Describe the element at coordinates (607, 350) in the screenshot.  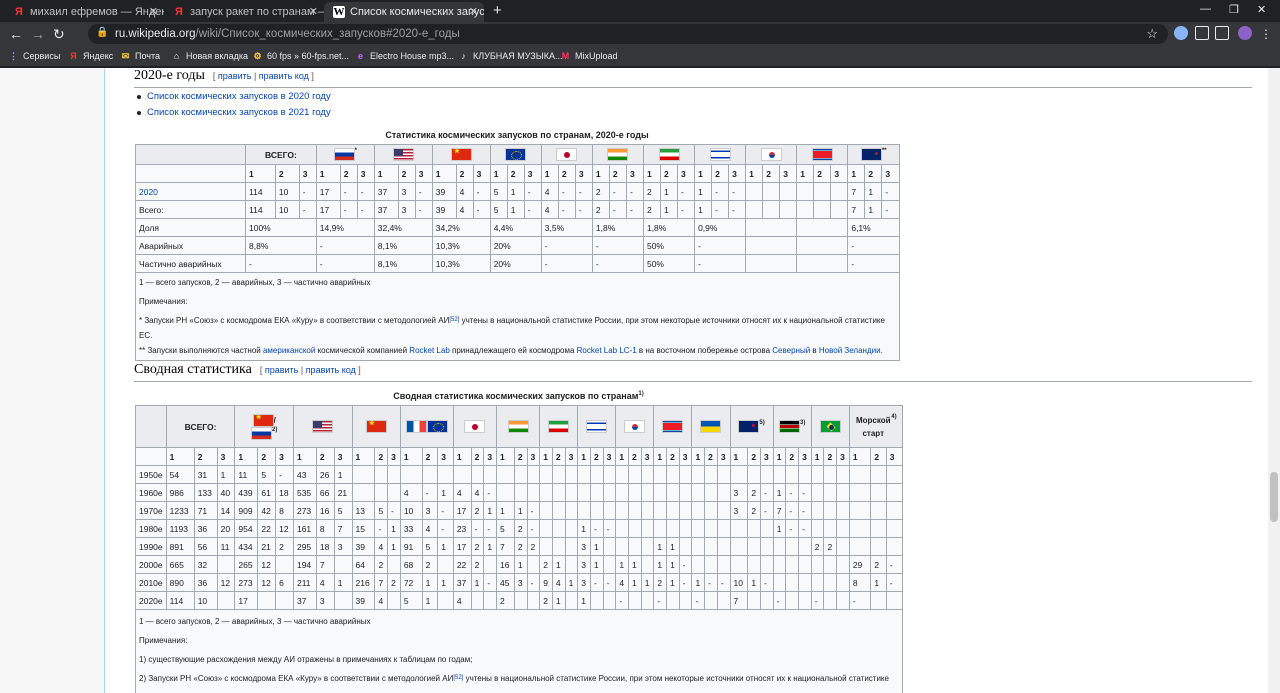
I see `note-link: Rocket Lab LC-1` at that location.